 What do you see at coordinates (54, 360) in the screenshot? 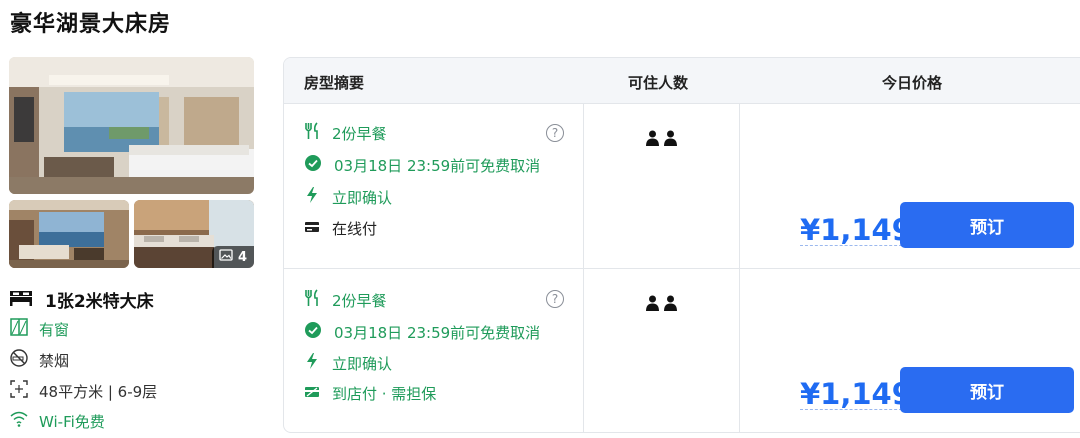
I see `facility-label: 禁烟` at bounding box center [54, 360].